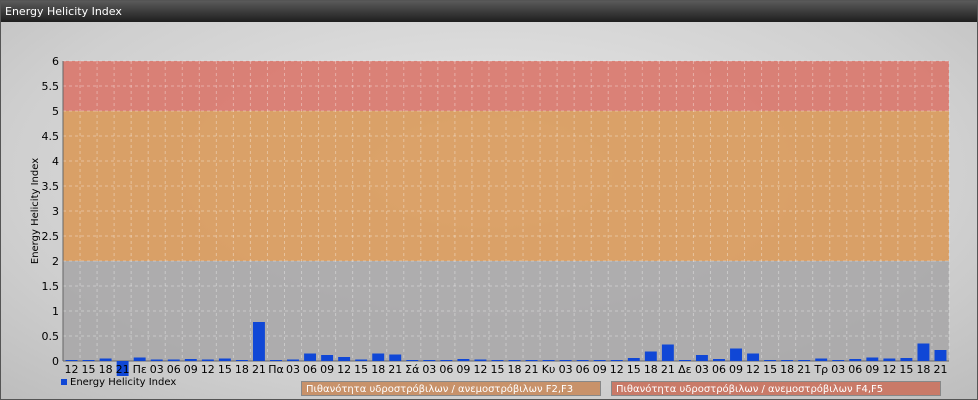 Image resolution: width=978 pixels, height=400 pixels. I want to click on y-tick-label: 1.5, so click(51, 286).